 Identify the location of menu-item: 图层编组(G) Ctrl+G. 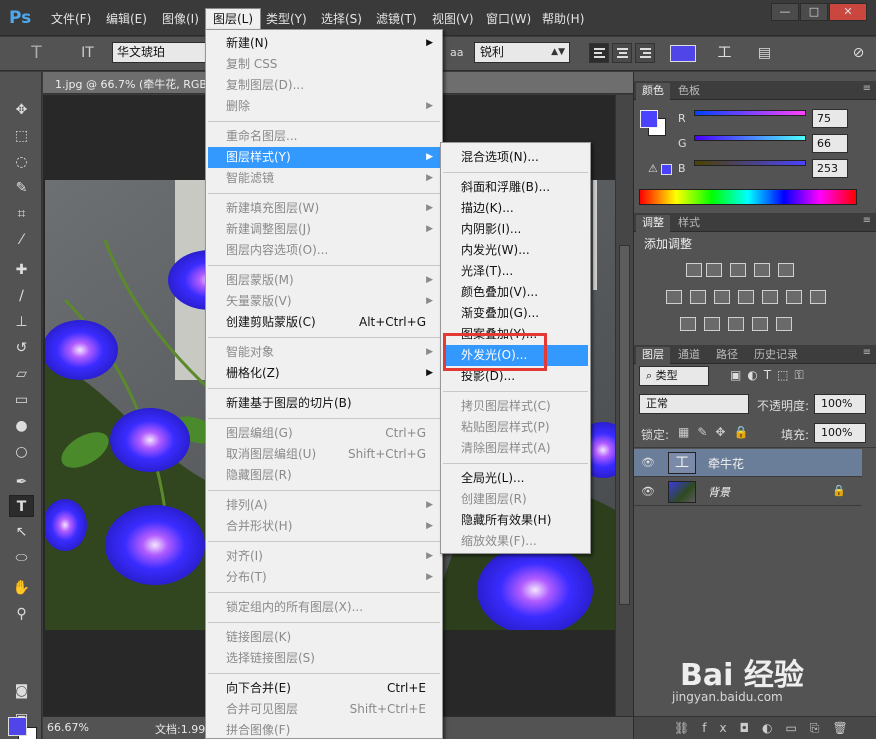
(324, 433).